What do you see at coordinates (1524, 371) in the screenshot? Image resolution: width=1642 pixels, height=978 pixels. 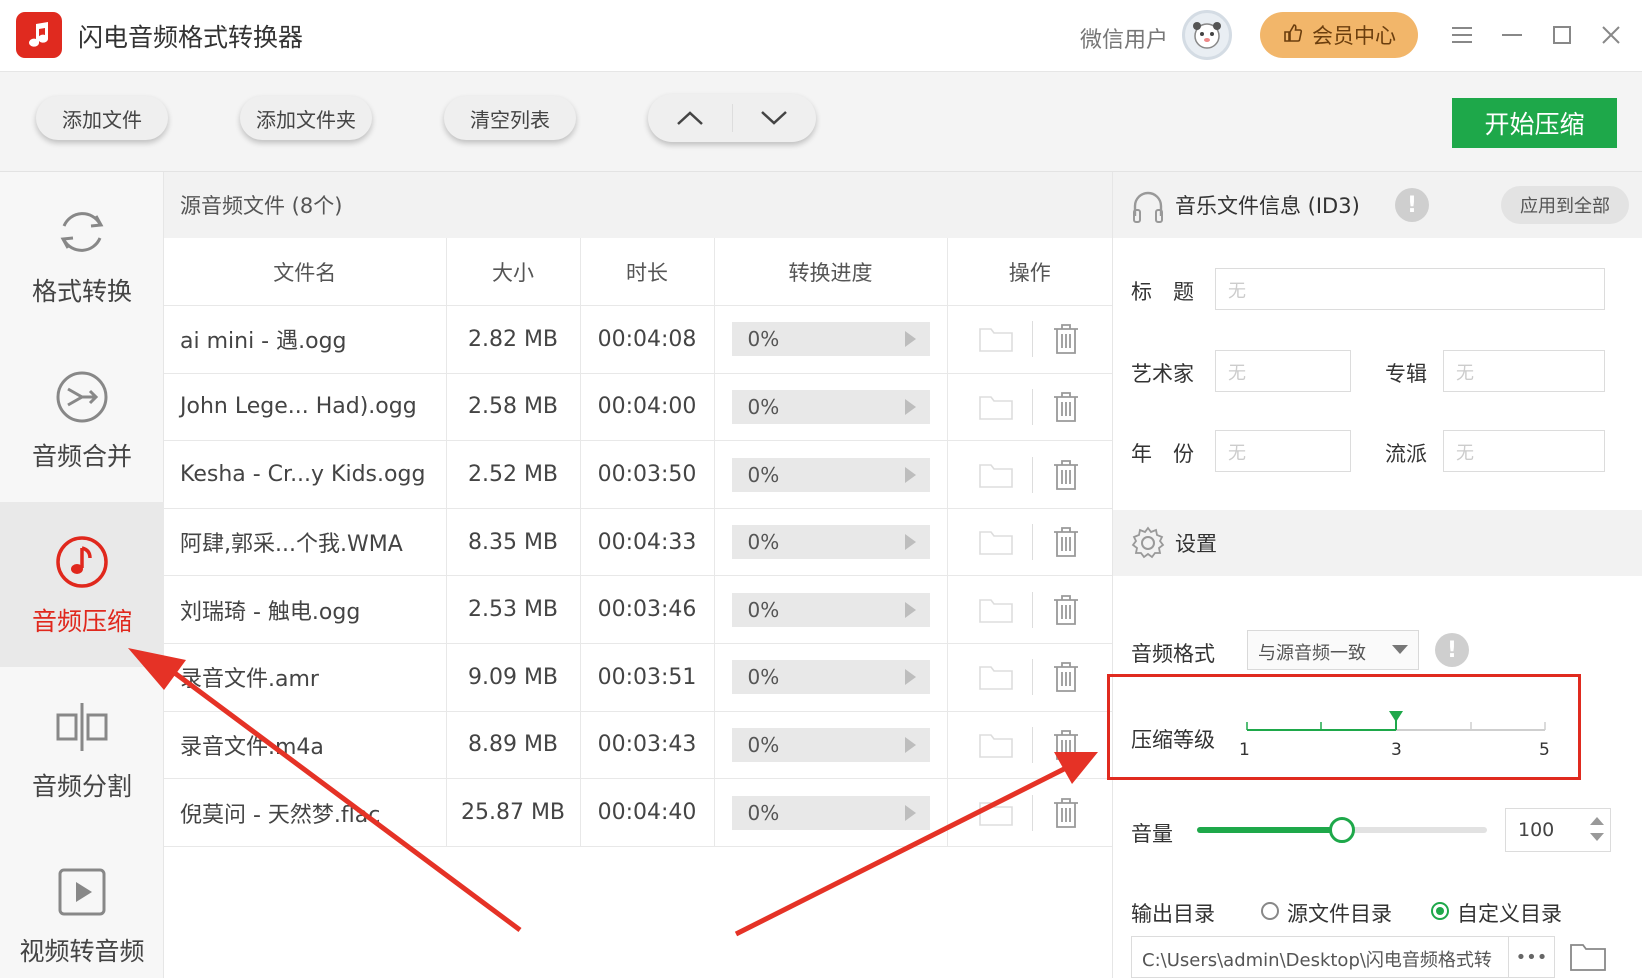 I see `album-field: 无` at bounding box center [1524, 371].